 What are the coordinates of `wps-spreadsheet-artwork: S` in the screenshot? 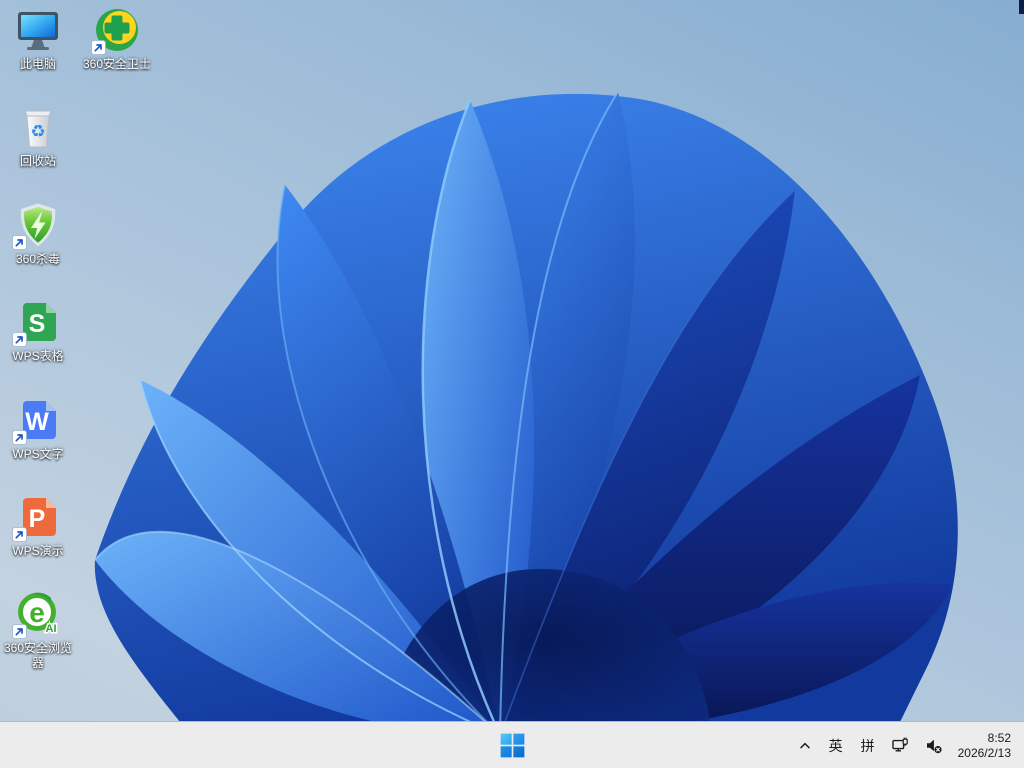 It's located at (37, 323).